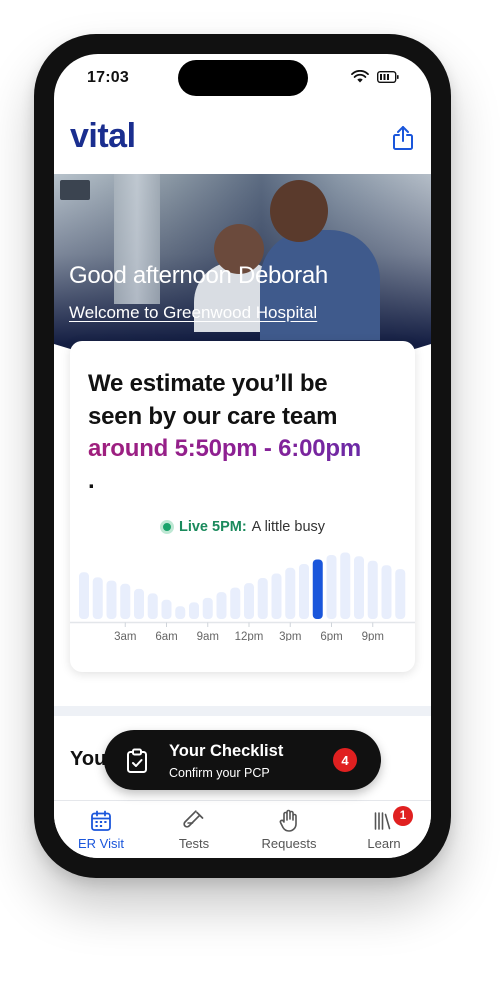 The width and height of the screenshot is (500, 997). What do you see at coordinates (198, 275) in the screenshot?
I see `greeting-text: Good afternoon Deborah` at bounding box center [198, 275].